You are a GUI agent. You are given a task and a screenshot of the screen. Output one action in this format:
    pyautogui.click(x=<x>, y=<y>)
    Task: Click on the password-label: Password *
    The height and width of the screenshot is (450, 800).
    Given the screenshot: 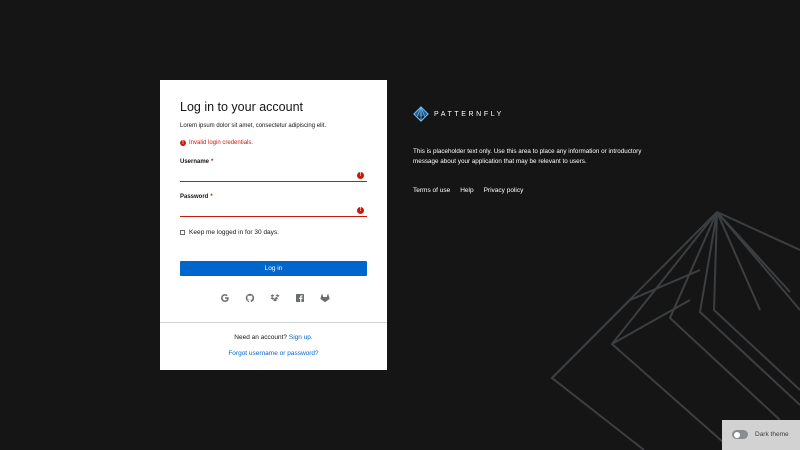 What is the action you would take?
    pyautogui.click(x=196, y=197)
    